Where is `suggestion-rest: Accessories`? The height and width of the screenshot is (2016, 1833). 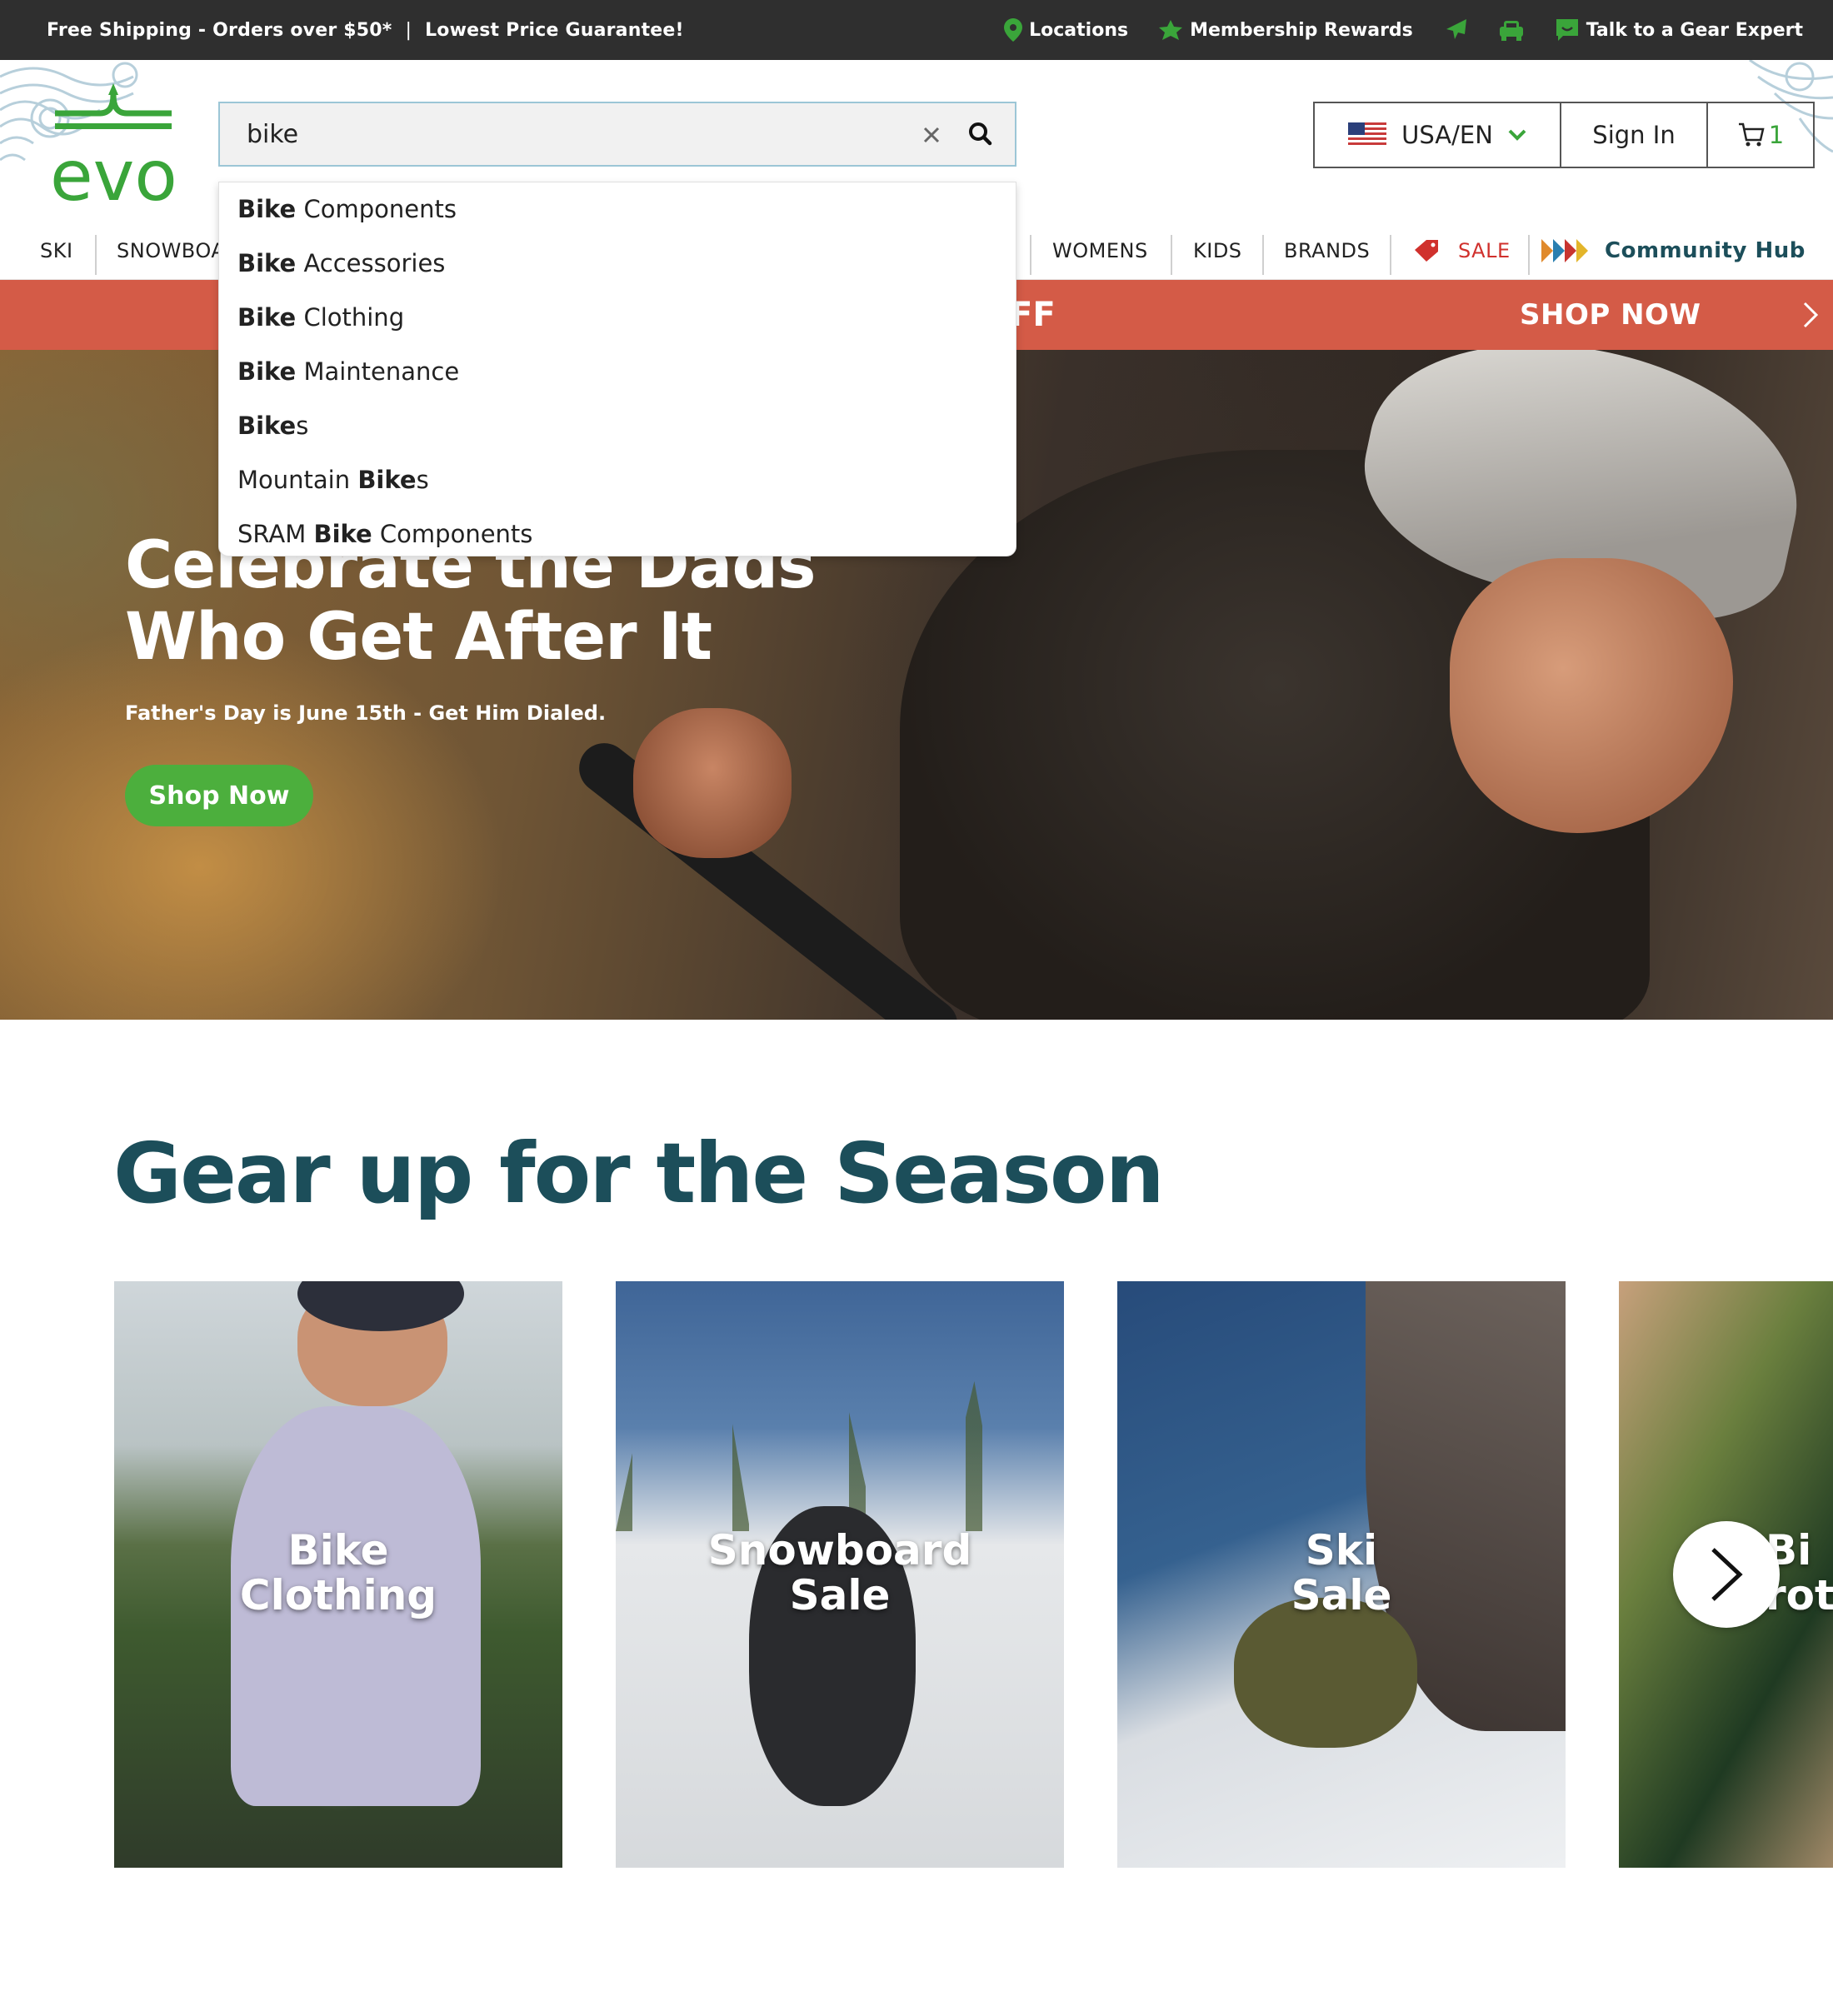 suggestion-rest: Accessories is located at coordinates (371, 263).